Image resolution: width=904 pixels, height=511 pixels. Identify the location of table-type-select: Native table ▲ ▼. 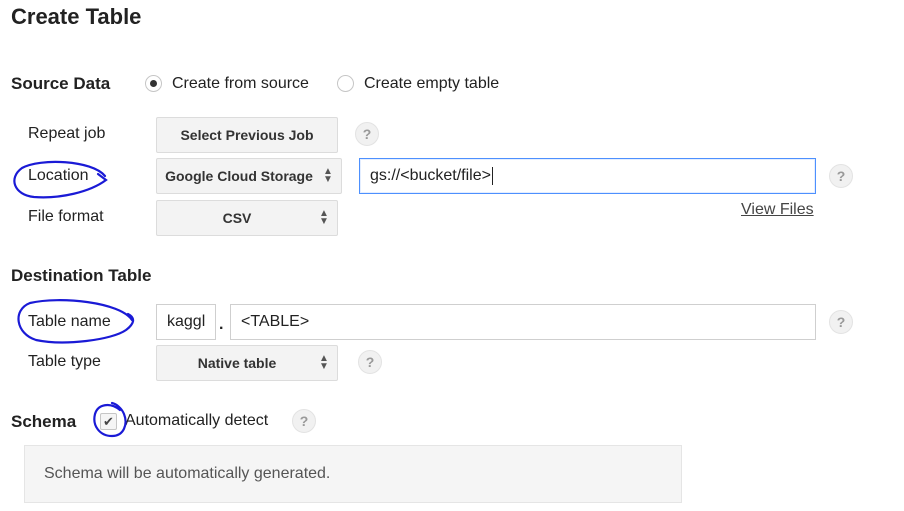
(247, 363).